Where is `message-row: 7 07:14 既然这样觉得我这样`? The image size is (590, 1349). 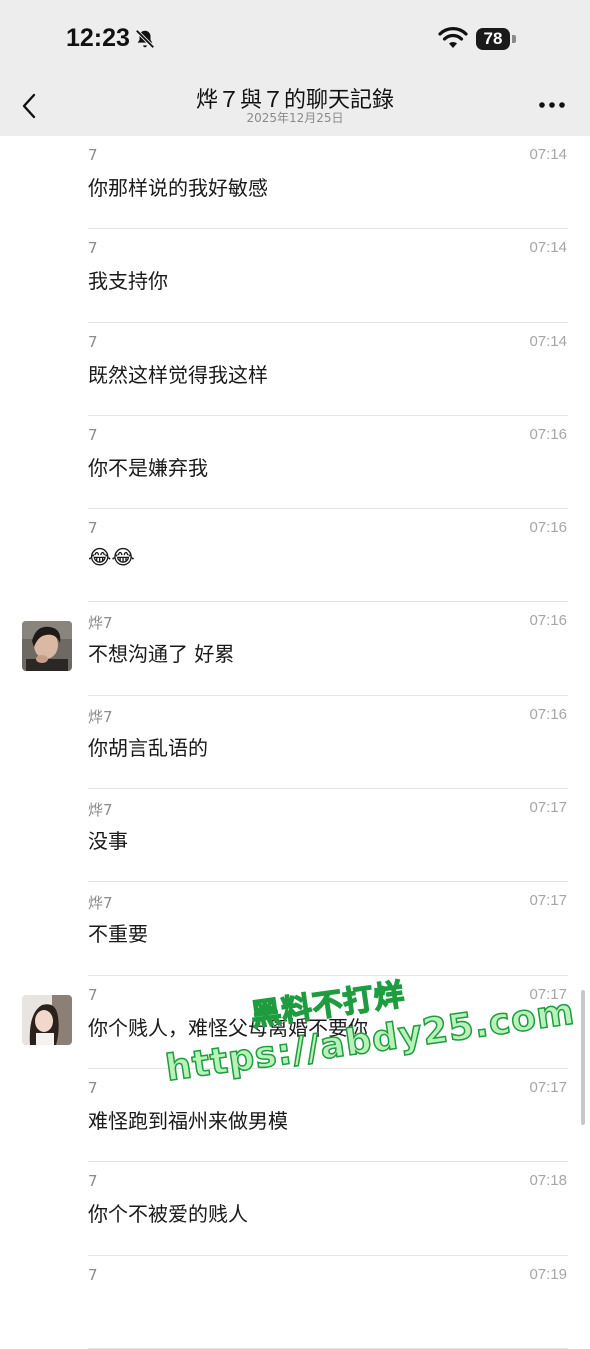
message-row: 7 07:14 既然这样觉得我这样 is located at coordinates (295, 369).